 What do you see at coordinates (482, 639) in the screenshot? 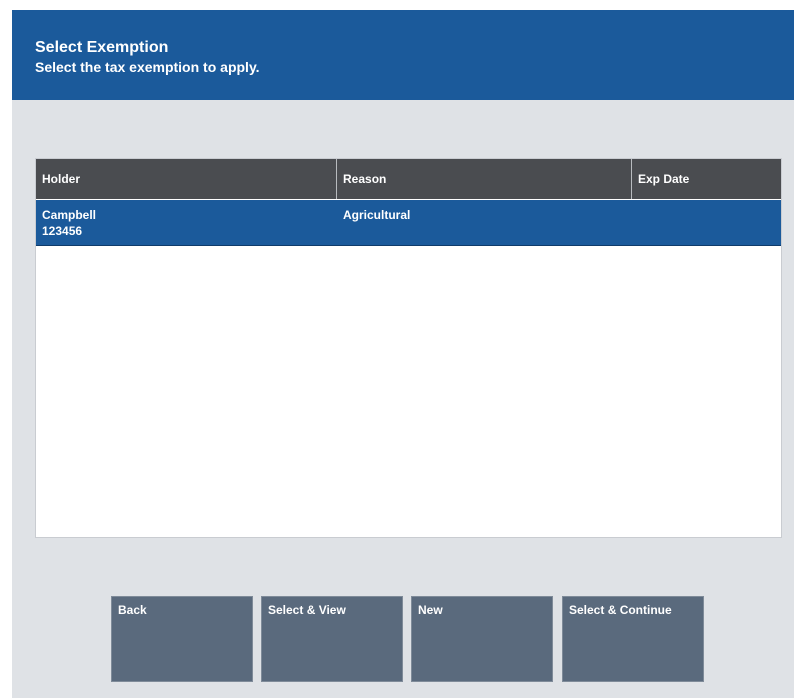
I see `new-button: New` at bounding box center [482, 639].